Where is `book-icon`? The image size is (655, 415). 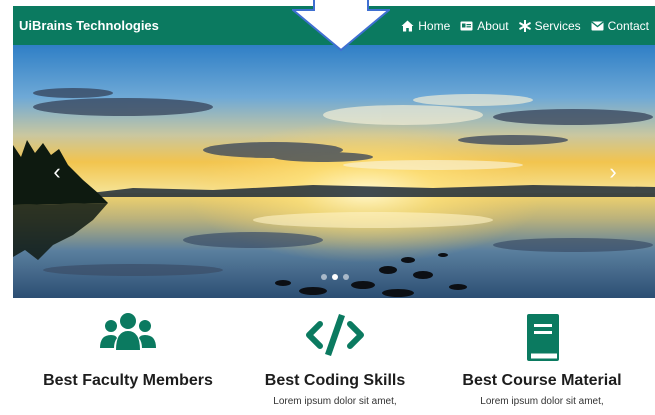 book-icon is located at coordinates (542, 337).